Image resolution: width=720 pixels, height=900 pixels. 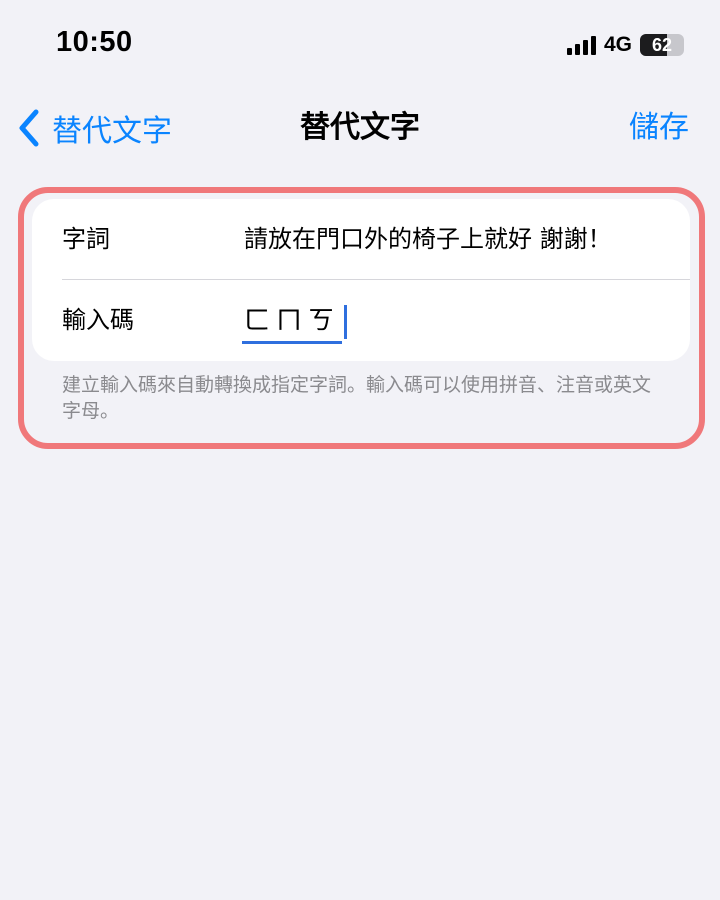 I want to click on battery-percentage: 62, so click(x=662, y=45).